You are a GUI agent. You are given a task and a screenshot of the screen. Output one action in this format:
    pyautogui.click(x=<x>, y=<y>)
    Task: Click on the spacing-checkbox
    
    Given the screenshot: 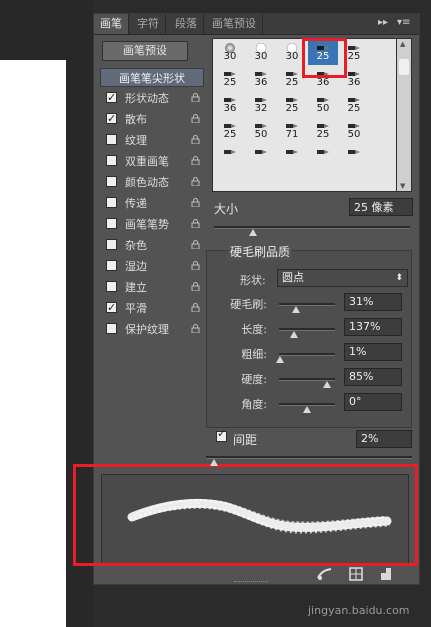 What is the action you would take?
    pyautogui.click(x=221, y=434)
    